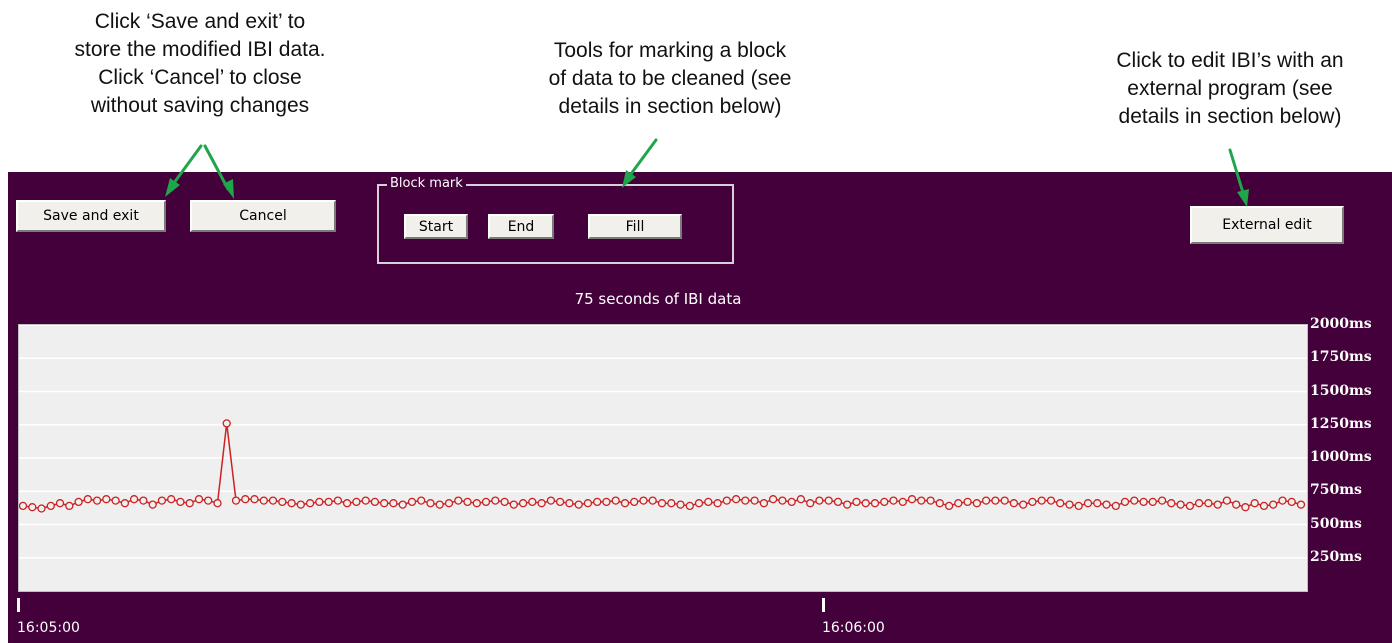 The height and width of the screenshot is (643, 1392). Describe the element at coordinates (263, 216) in the screenshot. I see `cancel-button: Cancel` at that location.